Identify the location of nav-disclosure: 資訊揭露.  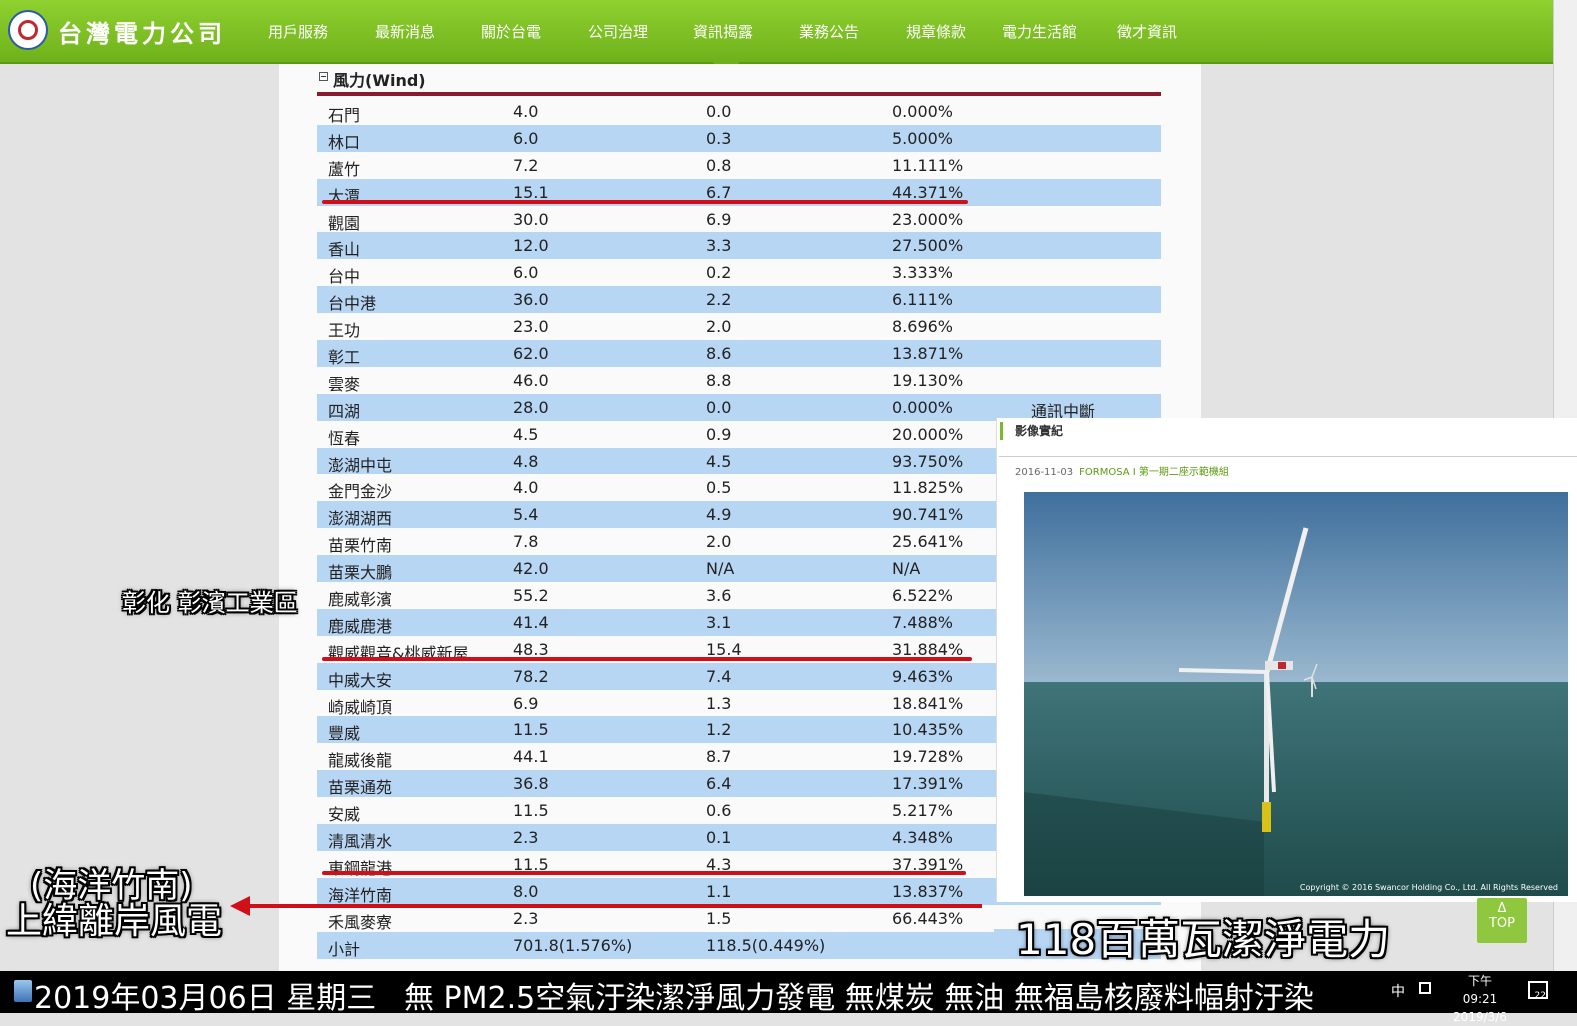
(723, 31).